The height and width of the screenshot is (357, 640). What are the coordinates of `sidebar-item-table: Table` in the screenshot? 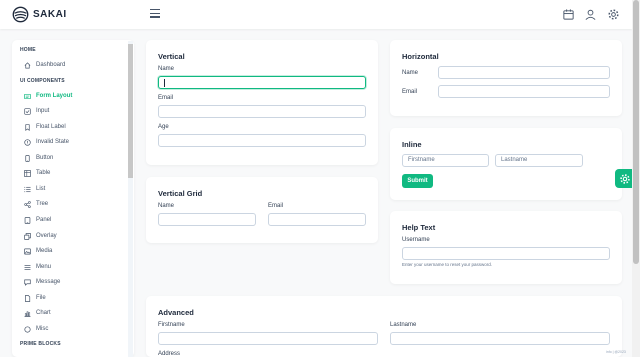 It's located at (37, 173).